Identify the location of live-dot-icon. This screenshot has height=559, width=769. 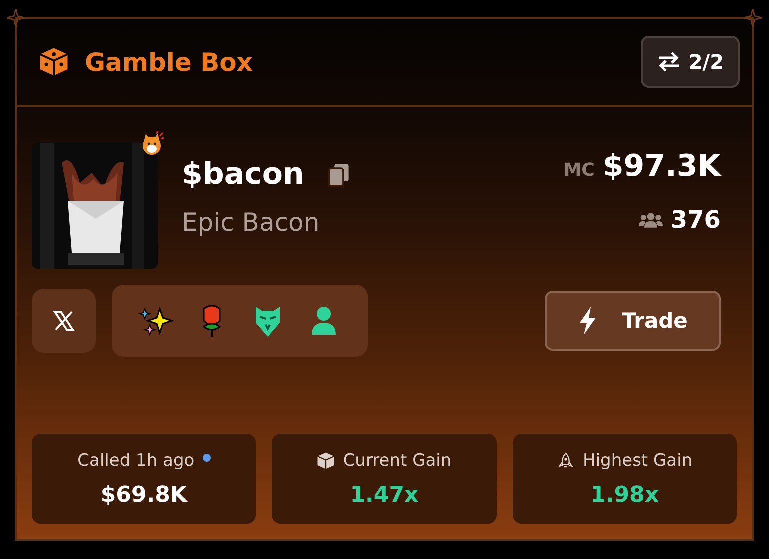
(206, 458).